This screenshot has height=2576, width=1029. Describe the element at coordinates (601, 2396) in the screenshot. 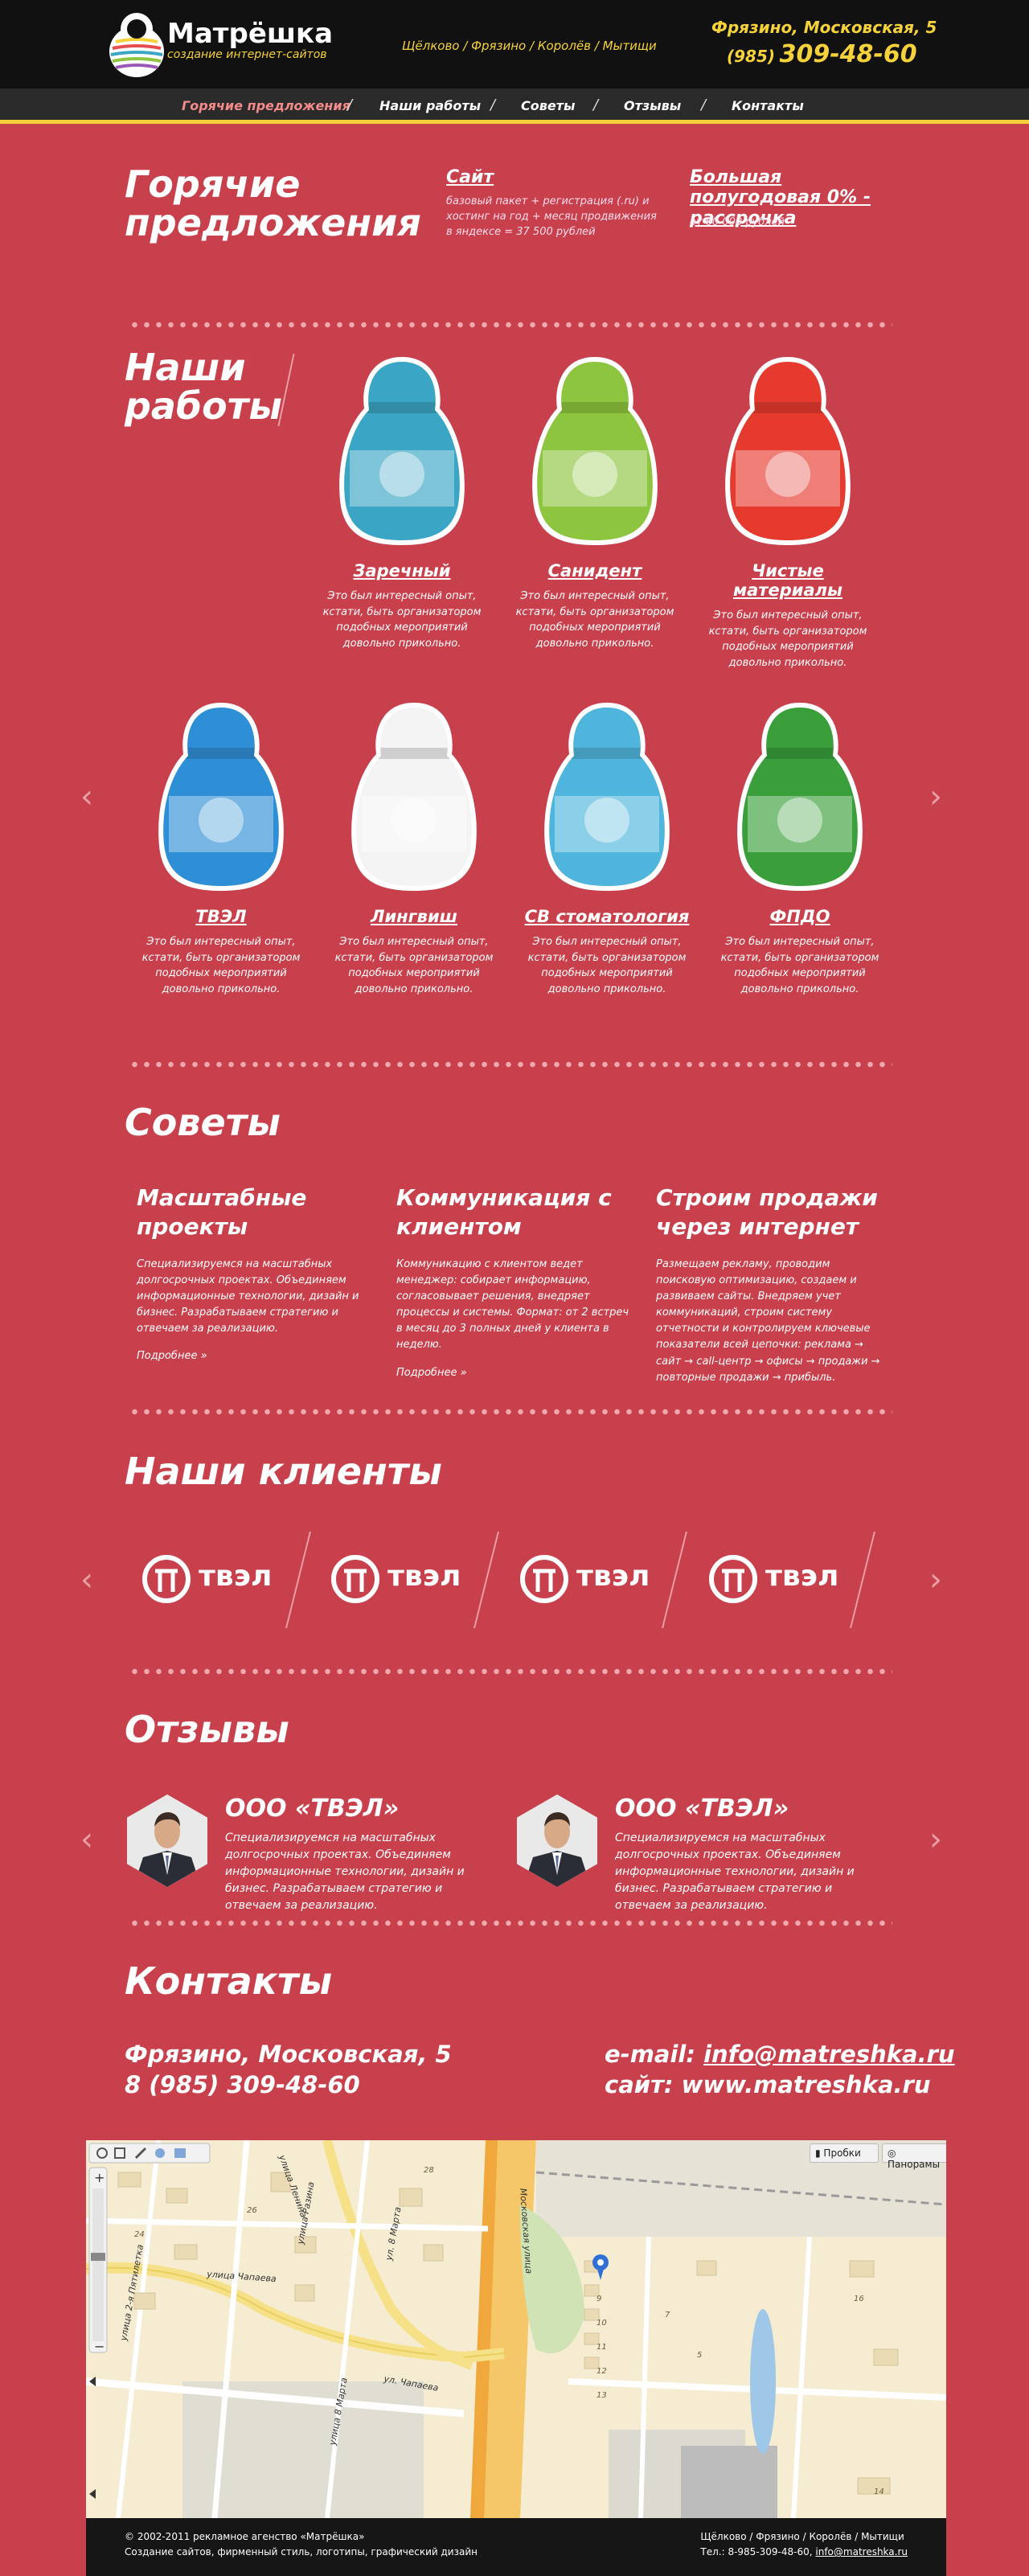

I see `svg-text: 13` at that location.